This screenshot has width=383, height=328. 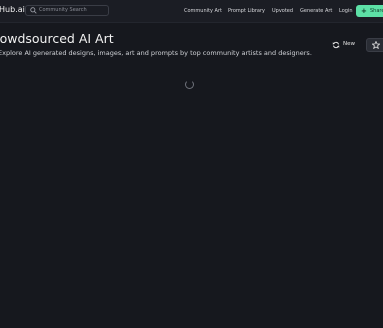 What do you see at coordinates (346, 11) in the screenshot?
I see `nav-login: Login` at bounding box center [346, 11].